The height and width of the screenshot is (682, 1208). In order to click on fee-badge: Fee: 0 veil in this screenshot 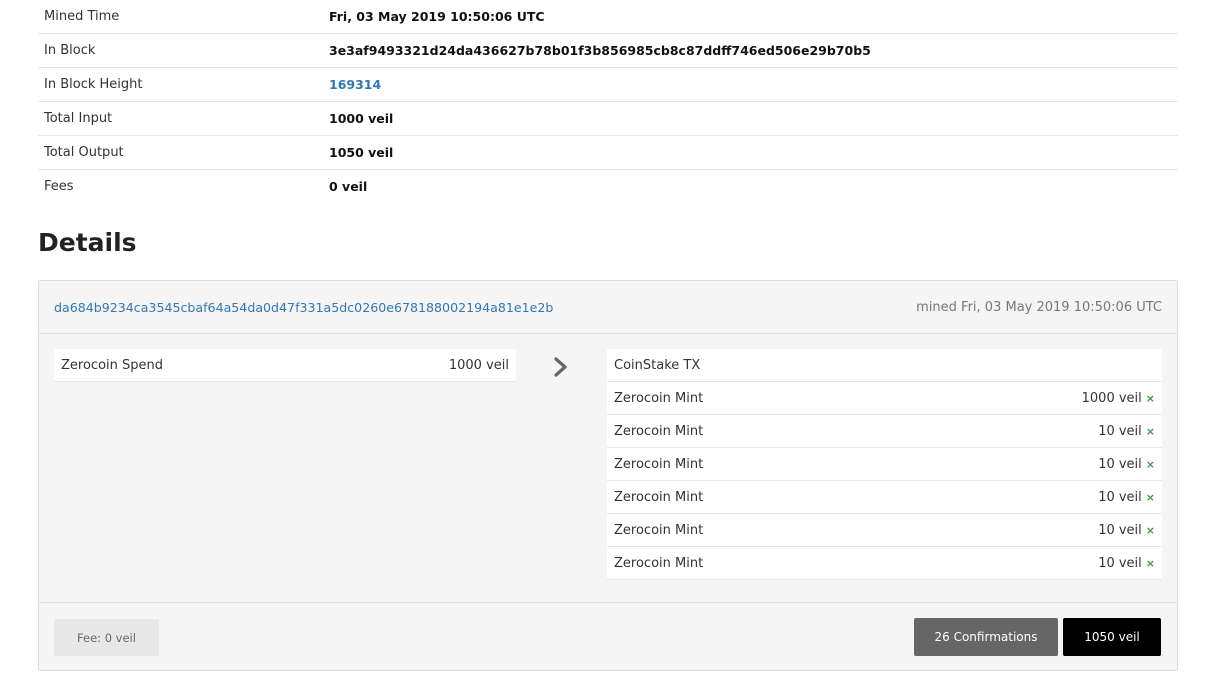, I will do `click(106, 637)`.